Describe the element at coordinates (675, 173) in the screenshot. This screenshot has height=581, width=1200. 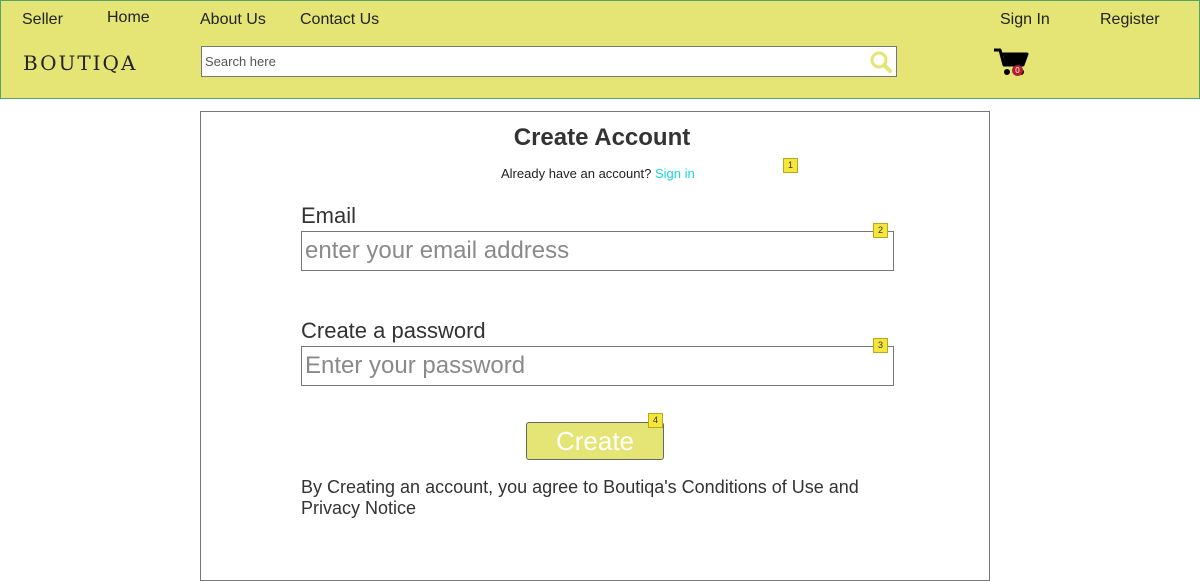
I see `sign-in-link: Sign in` at that location.